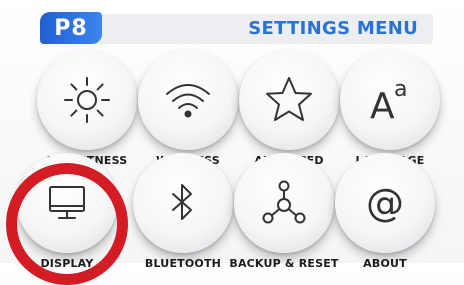  I want to click on wifi-icon, so click(188, 101).